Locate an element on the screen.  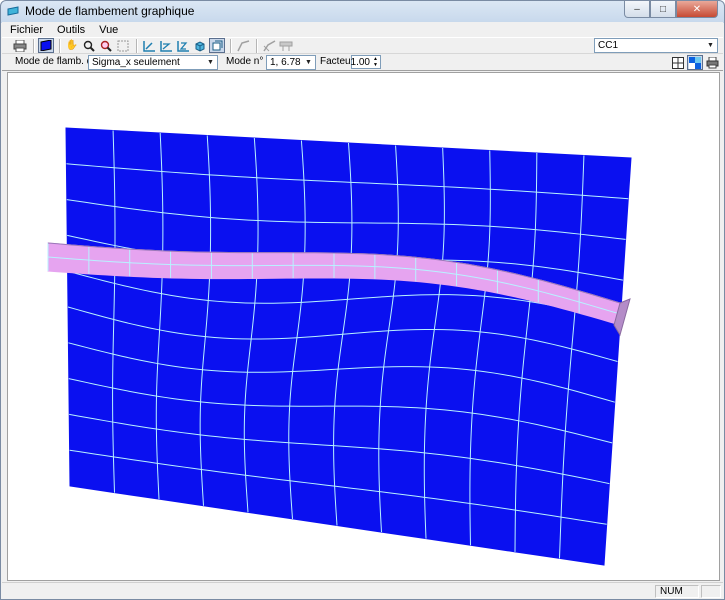
mode-flamb-value: Sigma_x seulement is located at coordinates (136, 62).